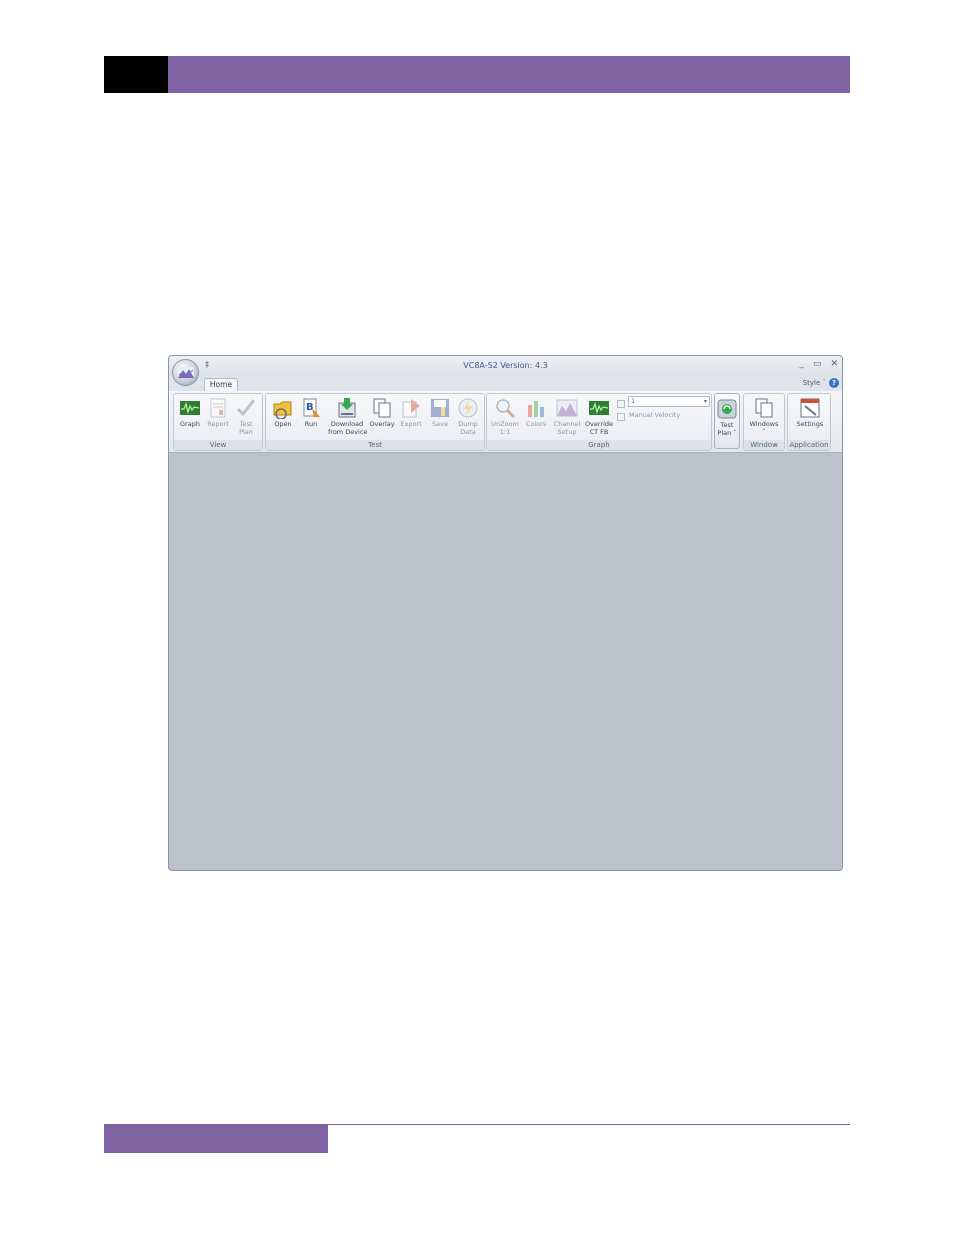  I want to click on help-icon: ?, so click(834, 383).